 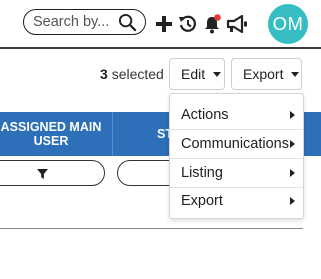 What do you see at coordinates (164, 24) in the screenshot?
I see `plus-icon` at bounding box center [164, 24].